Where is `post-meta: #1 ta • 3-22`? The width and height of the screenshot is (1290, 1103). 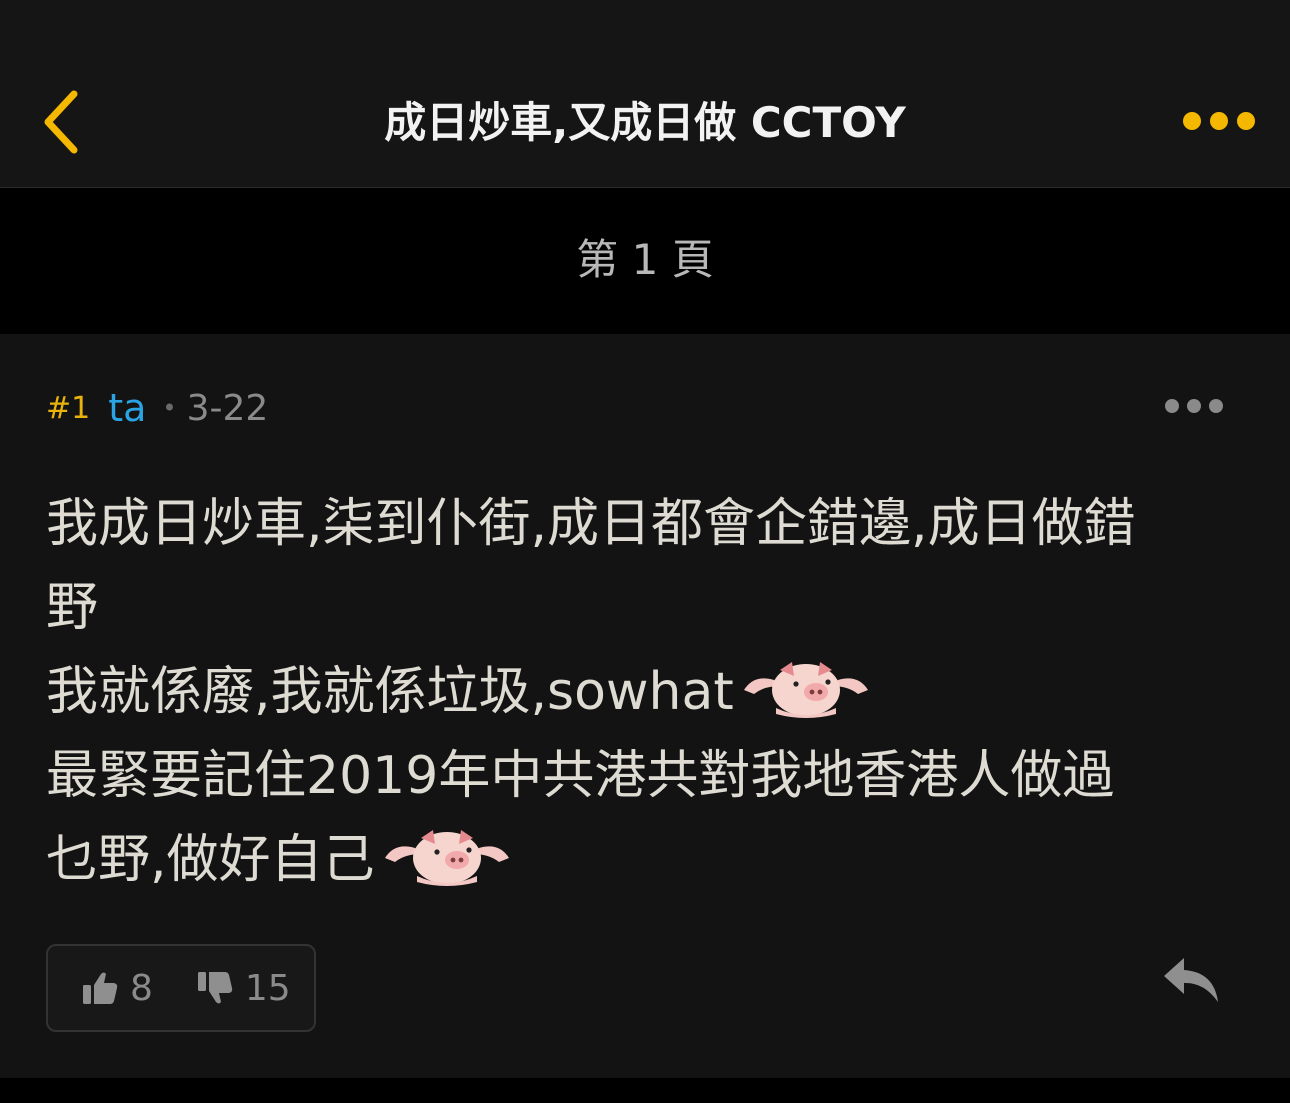
post-meta: #1 ta • 3-22 is located at coordinates (157, 408).